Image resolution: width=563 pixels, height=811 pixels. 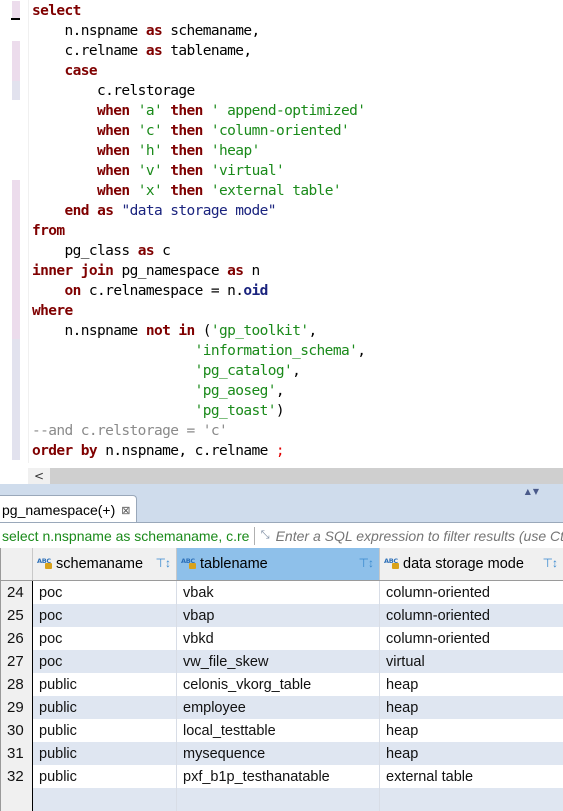 I want to click on code-line: on c.relnamespace = n.oid, so click(x=198, y=291).